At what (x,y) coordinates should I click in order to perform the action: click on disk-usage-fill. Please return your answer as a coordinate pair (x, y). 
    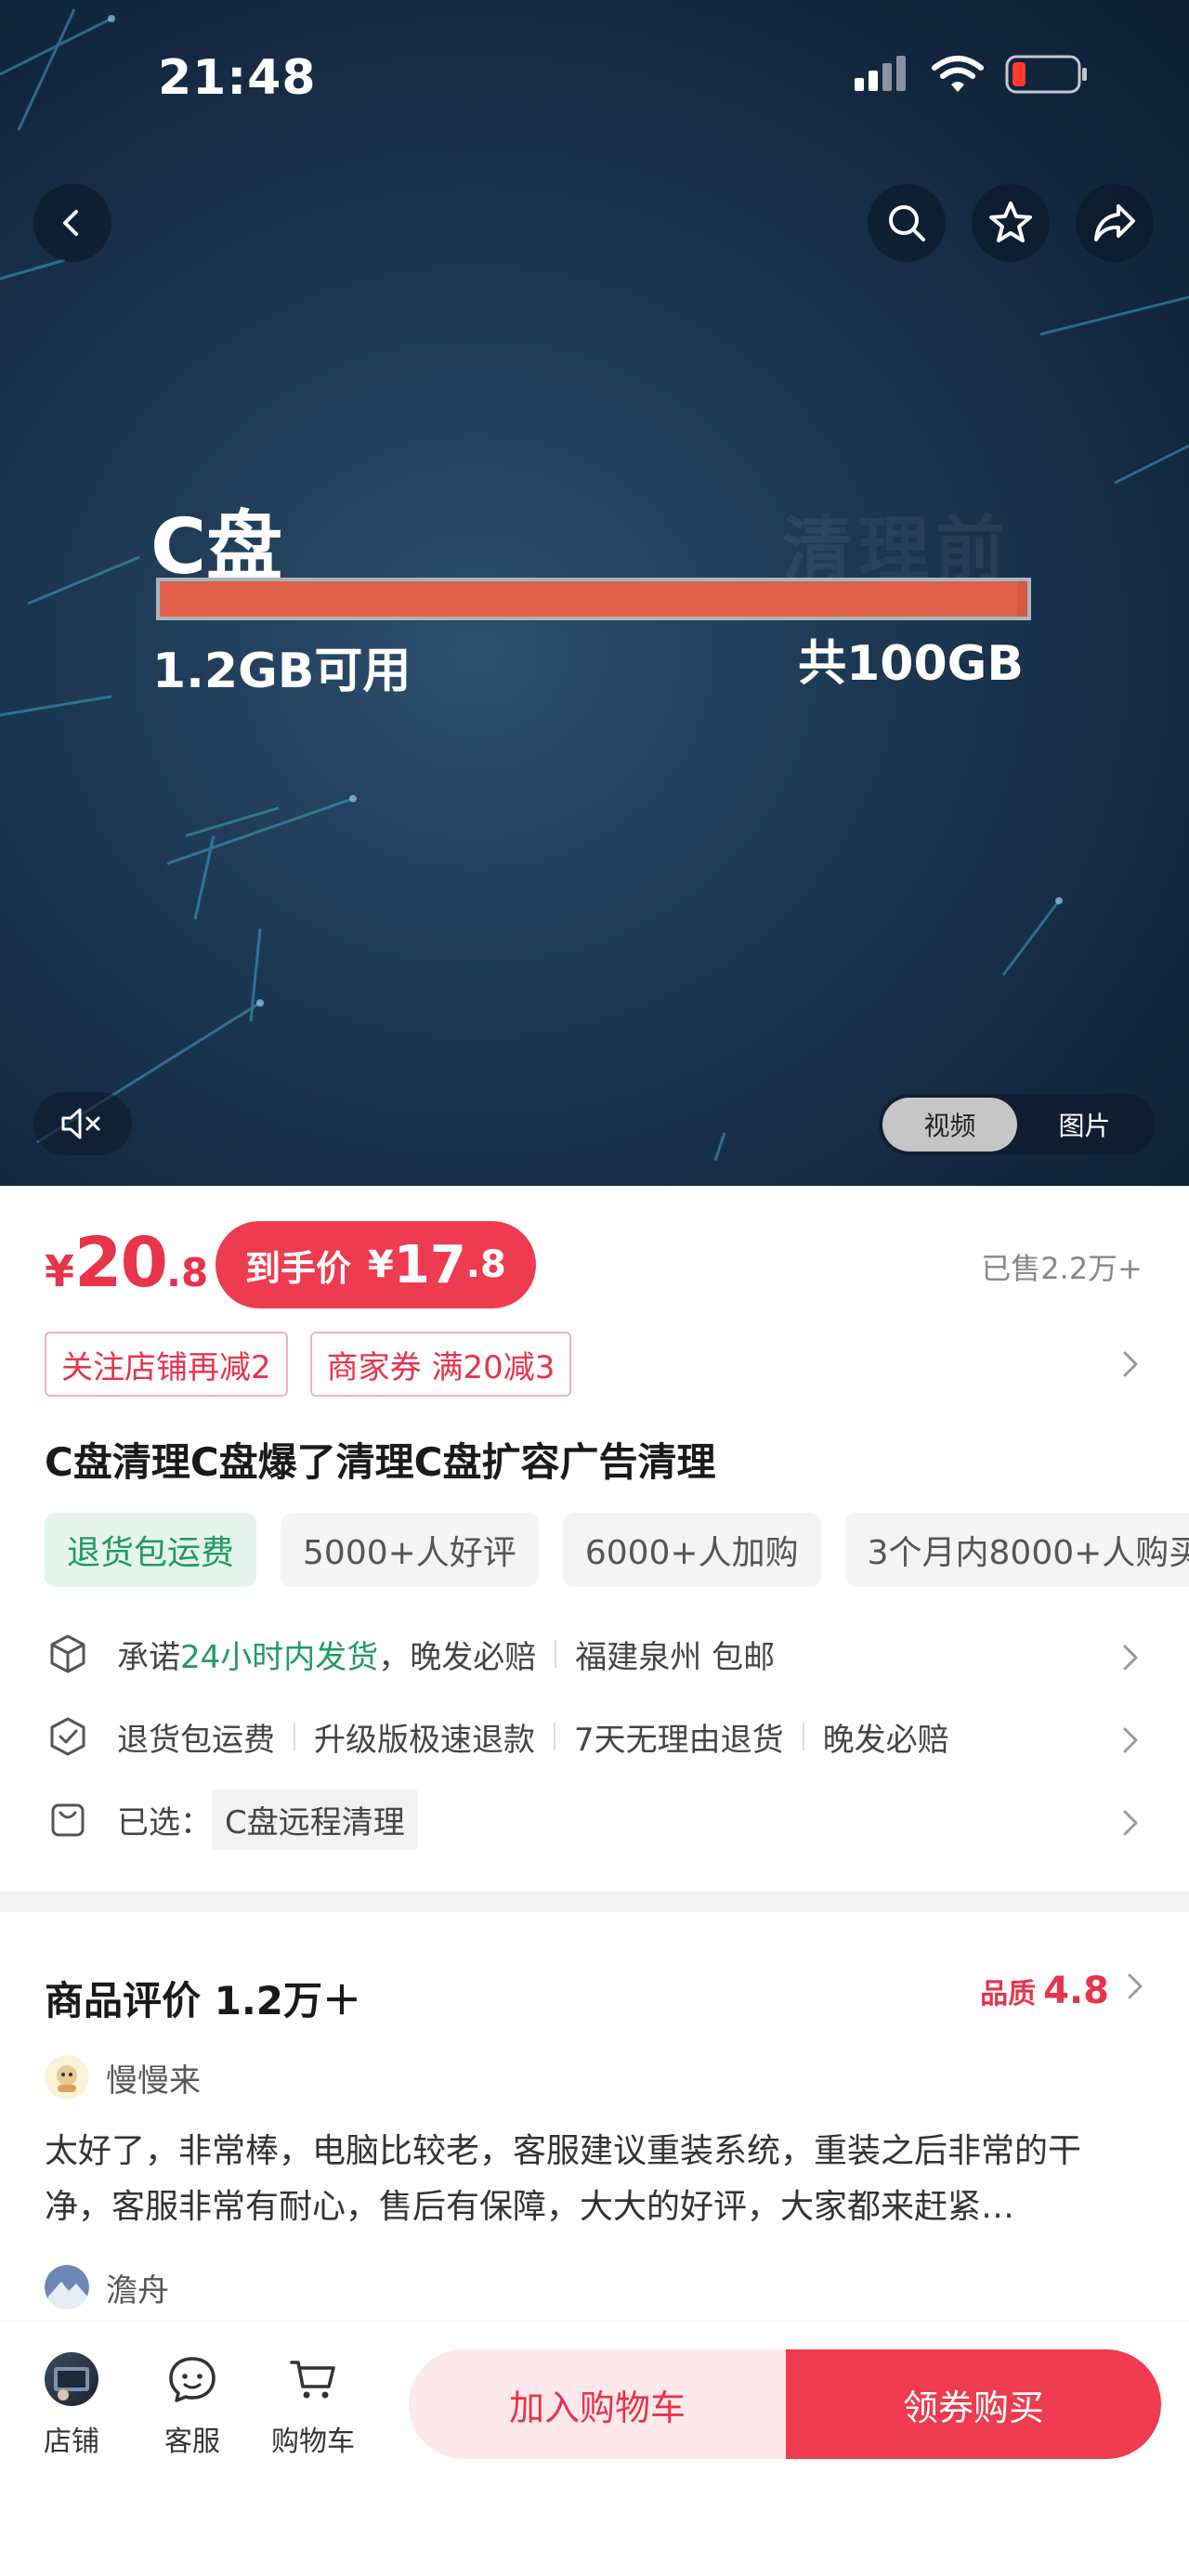
    Looking at the image, I should click on (588, 599).